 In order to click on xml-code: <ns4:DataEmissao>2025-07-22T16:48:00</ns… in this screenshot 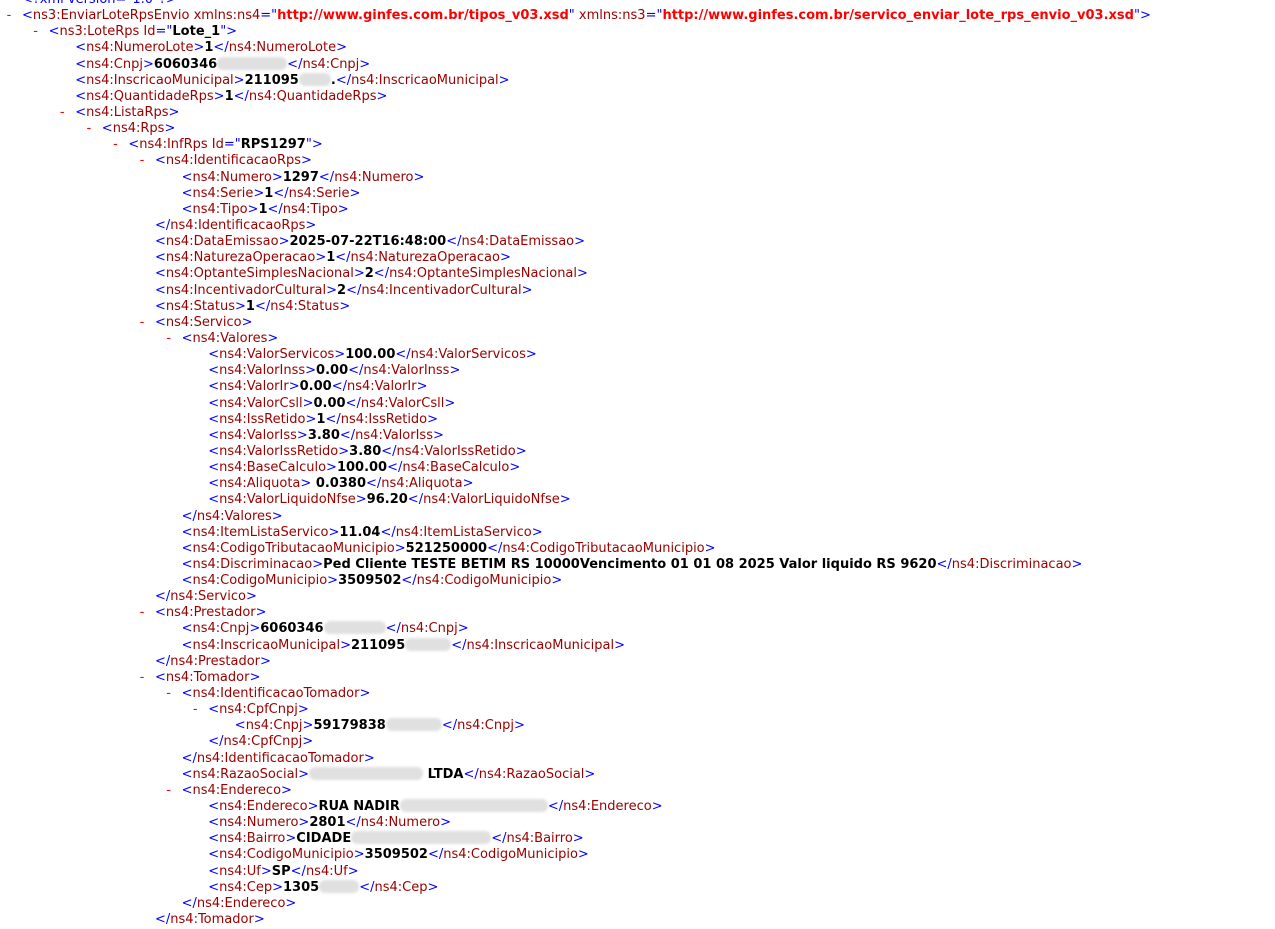, I will do `click(370, 242)`.